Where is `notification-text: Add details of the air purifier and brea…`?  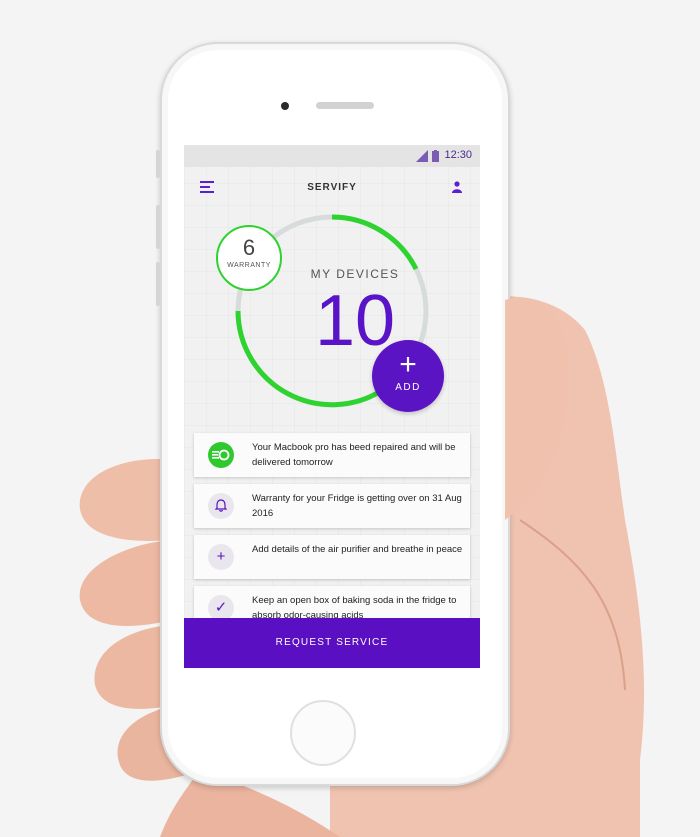
notification-text: Add details of the air purifier and brea… is located at coordinates (357, 549).